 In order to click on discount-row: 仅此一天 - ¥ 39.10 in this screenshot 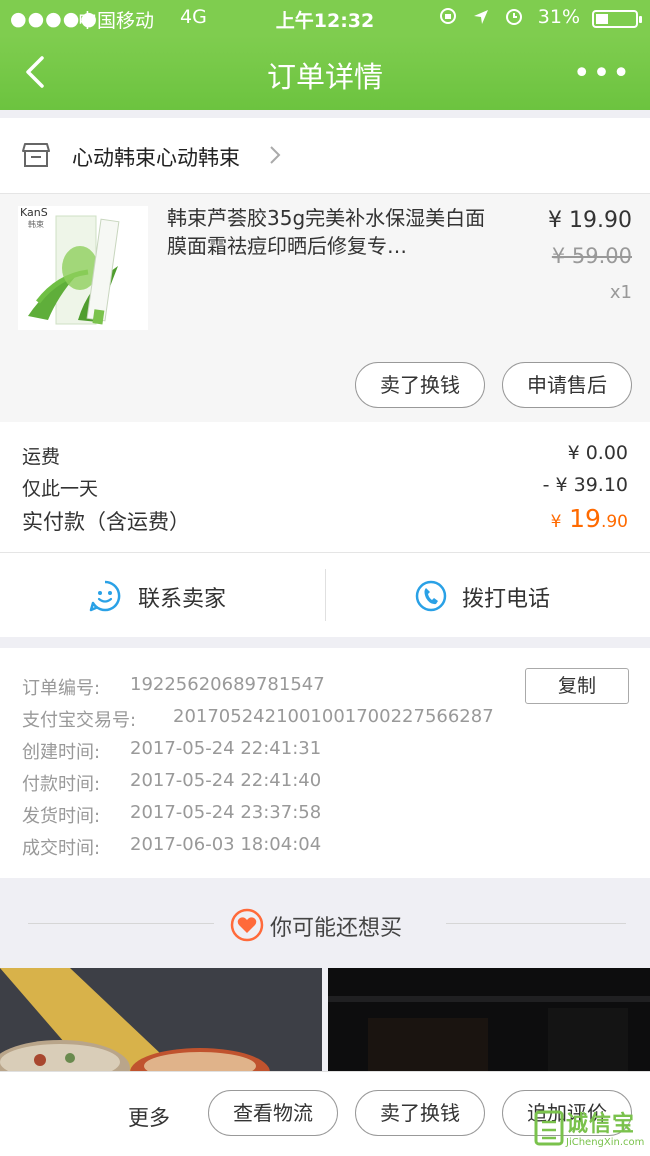, I will do `click(325, 489)`.